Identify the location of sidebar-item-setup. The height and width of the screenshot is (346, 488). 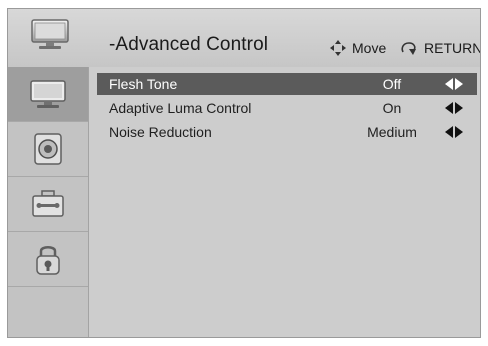
(48, 204).